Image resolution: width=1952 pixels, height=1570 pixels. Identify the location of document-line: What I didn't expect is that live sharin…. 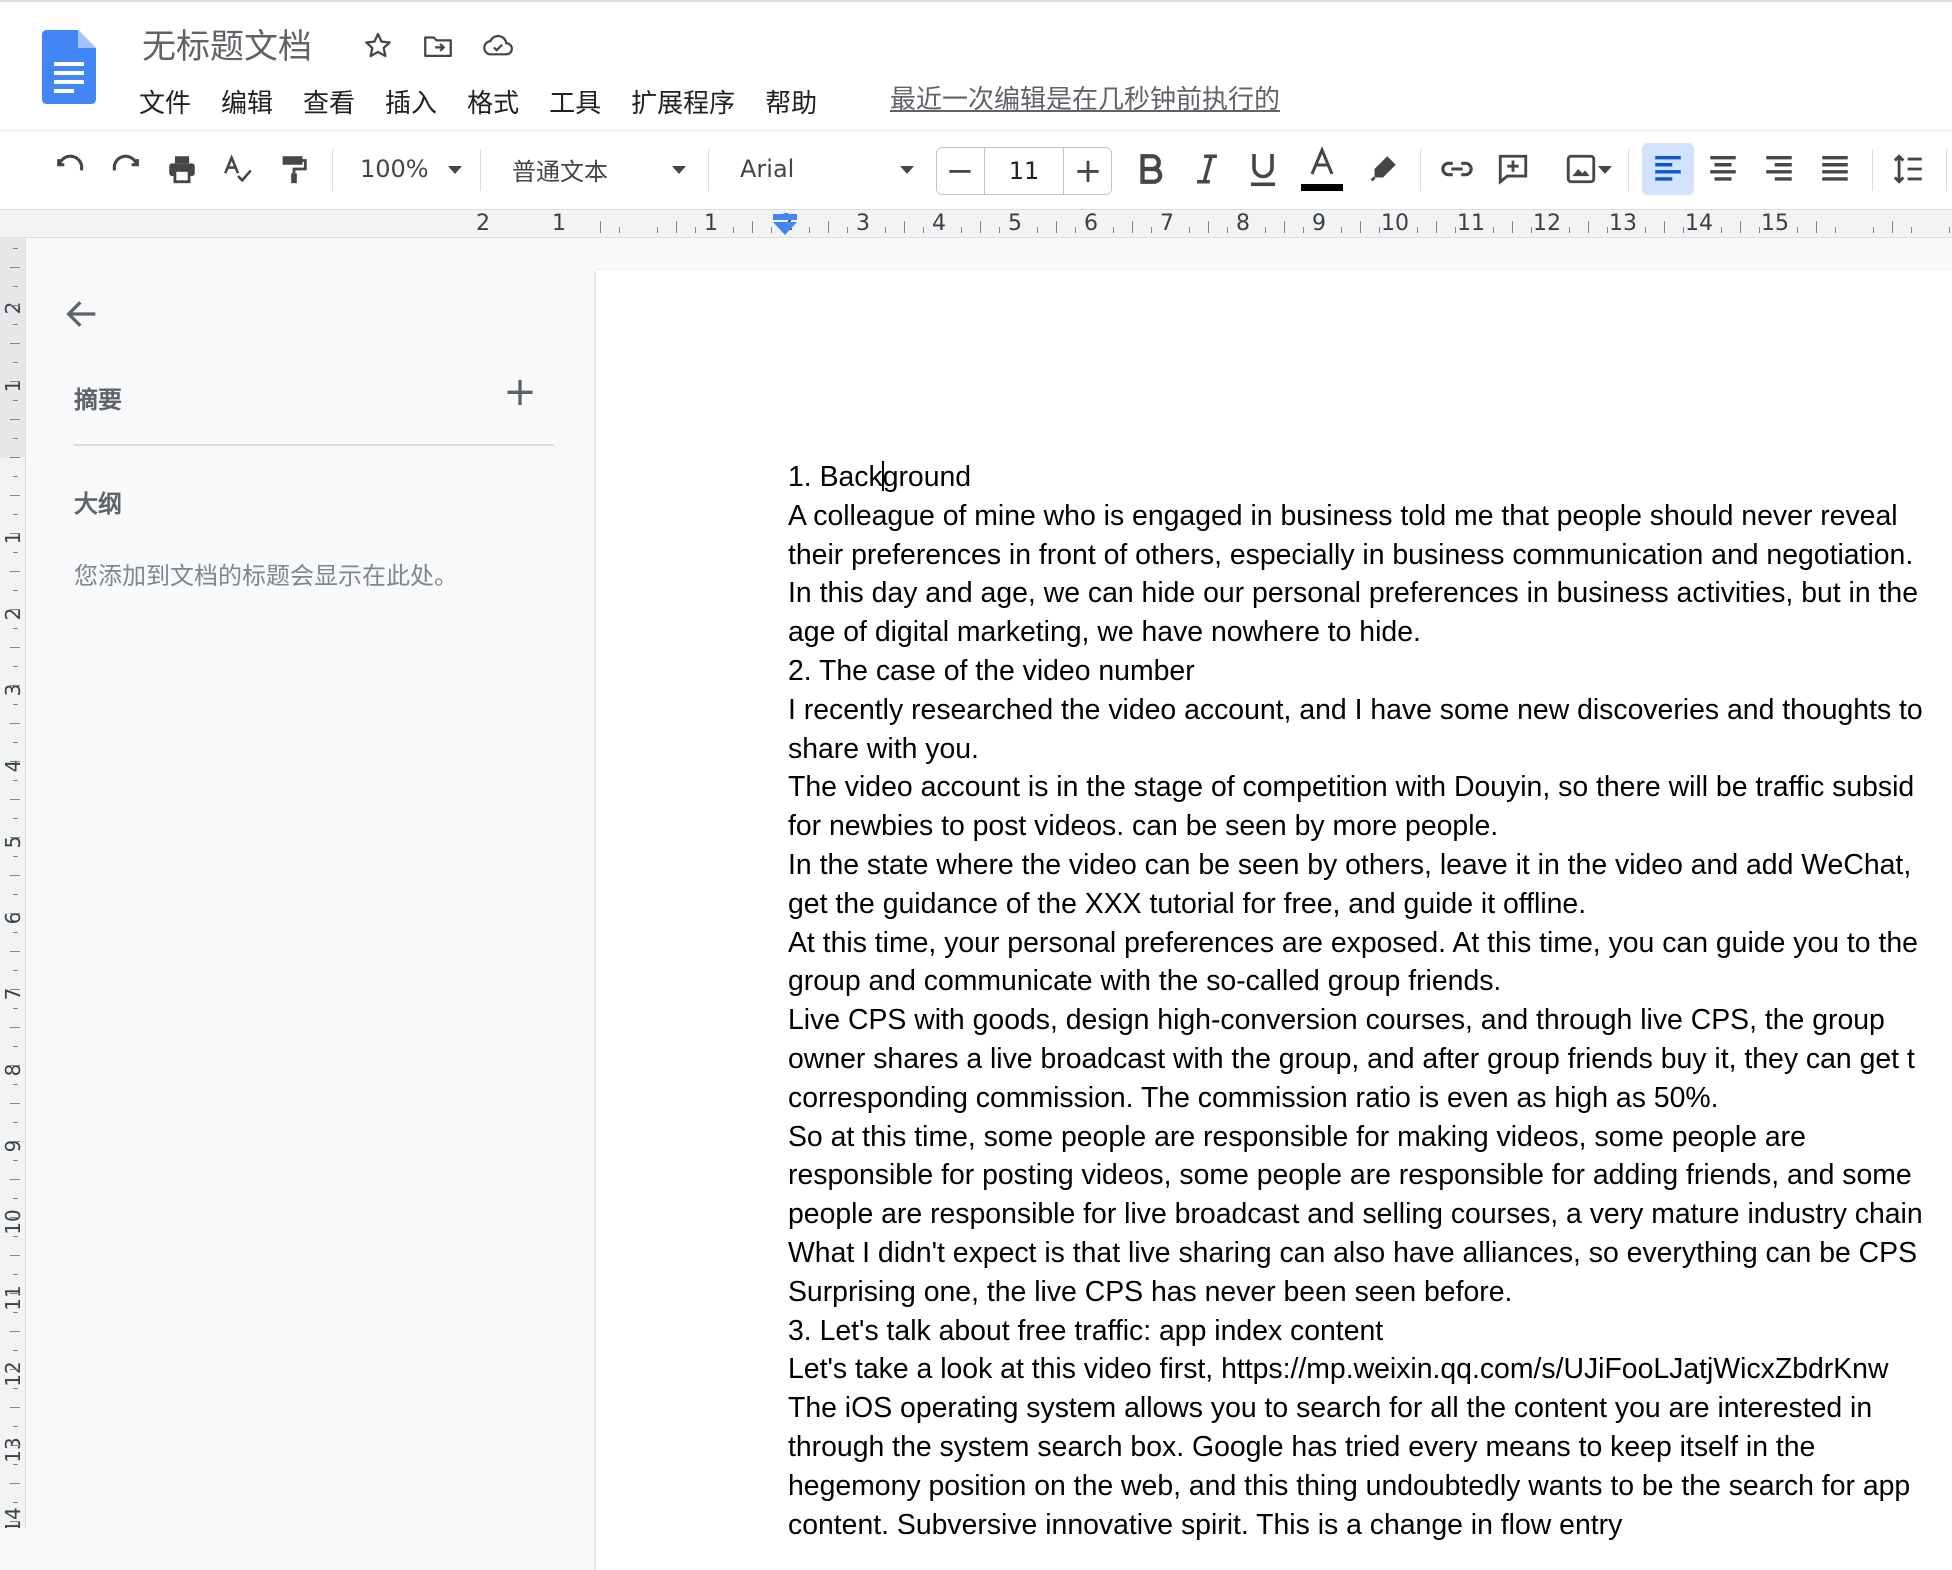
(1370, 1253).